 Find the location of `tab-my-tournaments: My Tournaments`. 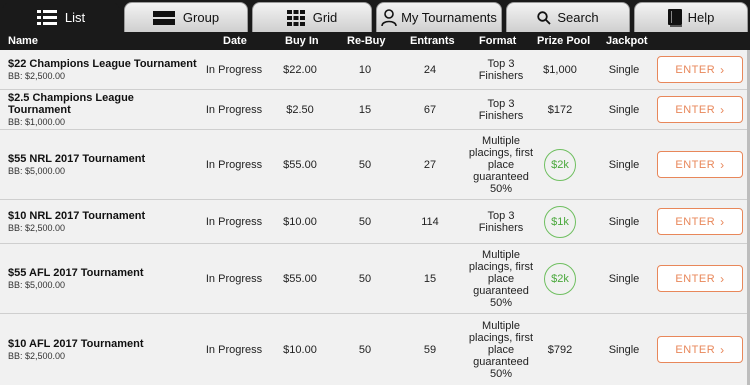

tab-my-tournaments: My Tournaments is located at coordinates (439, 17).